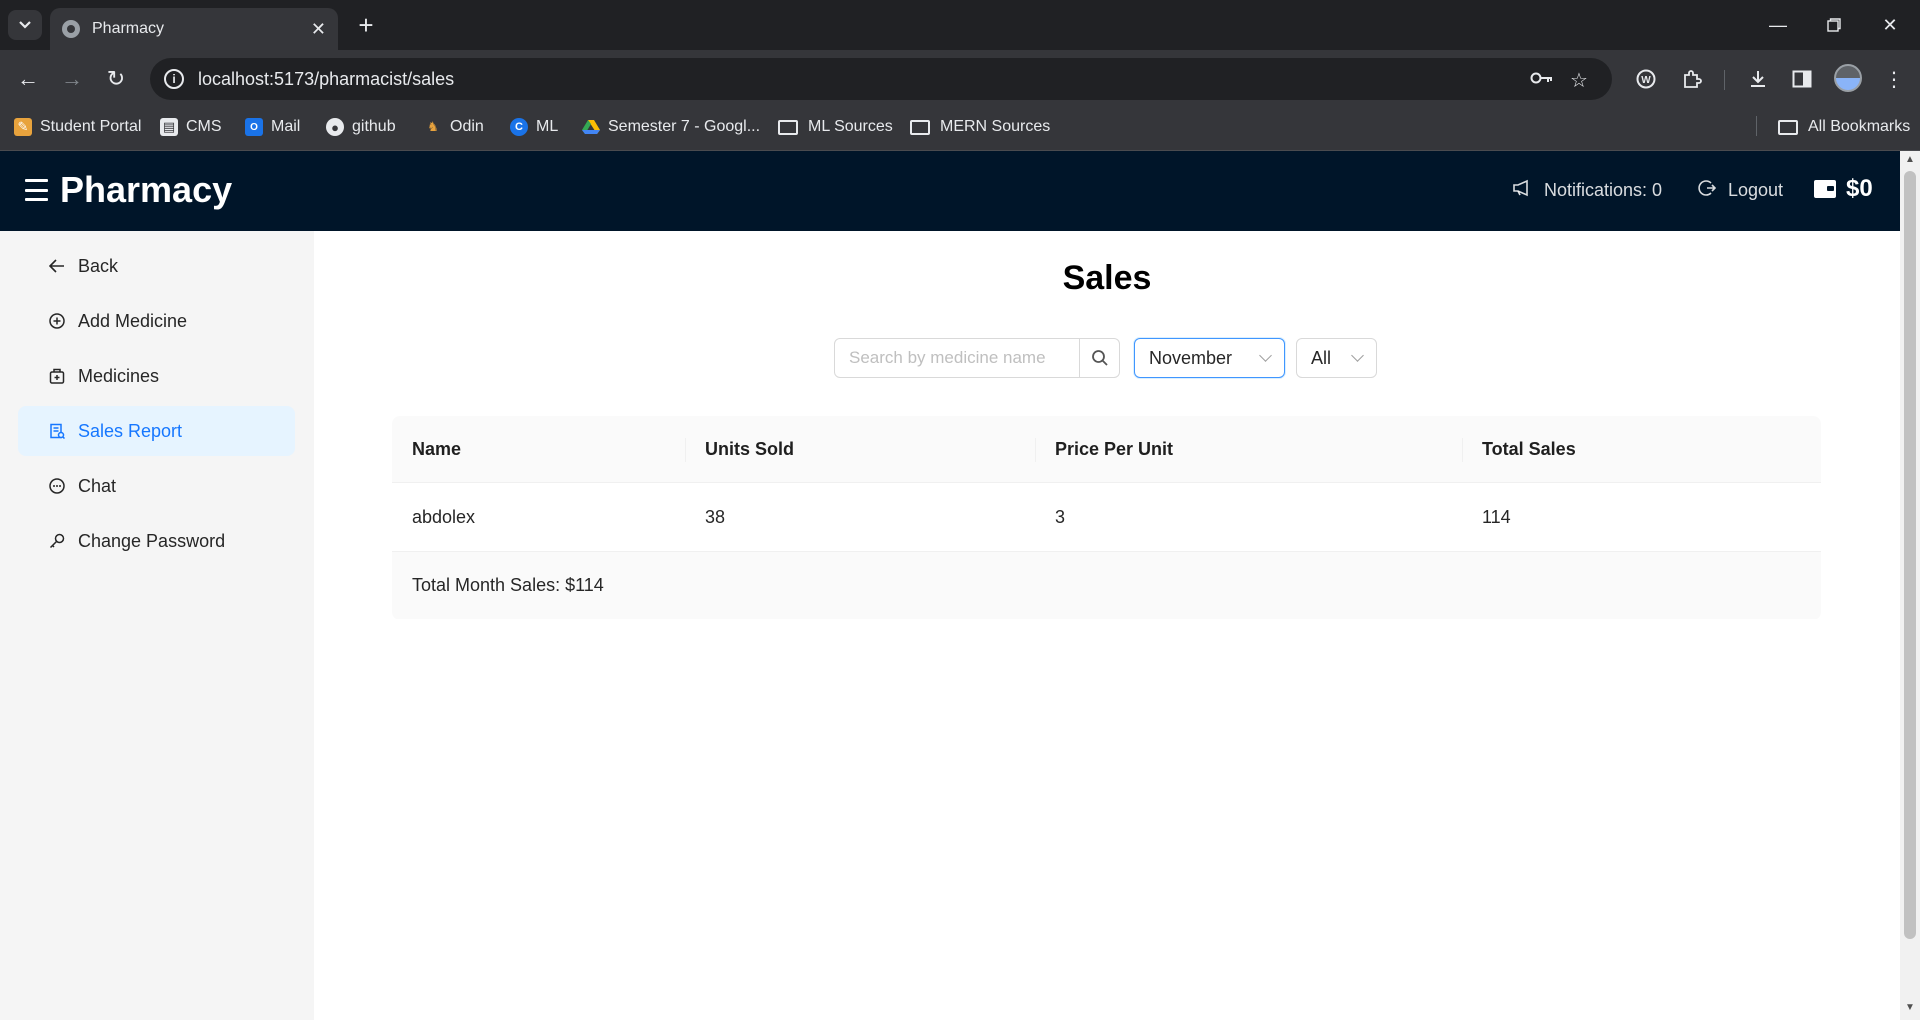  I want to click on bookmark-mern-sources: MERN Sources, so click(980, 127).